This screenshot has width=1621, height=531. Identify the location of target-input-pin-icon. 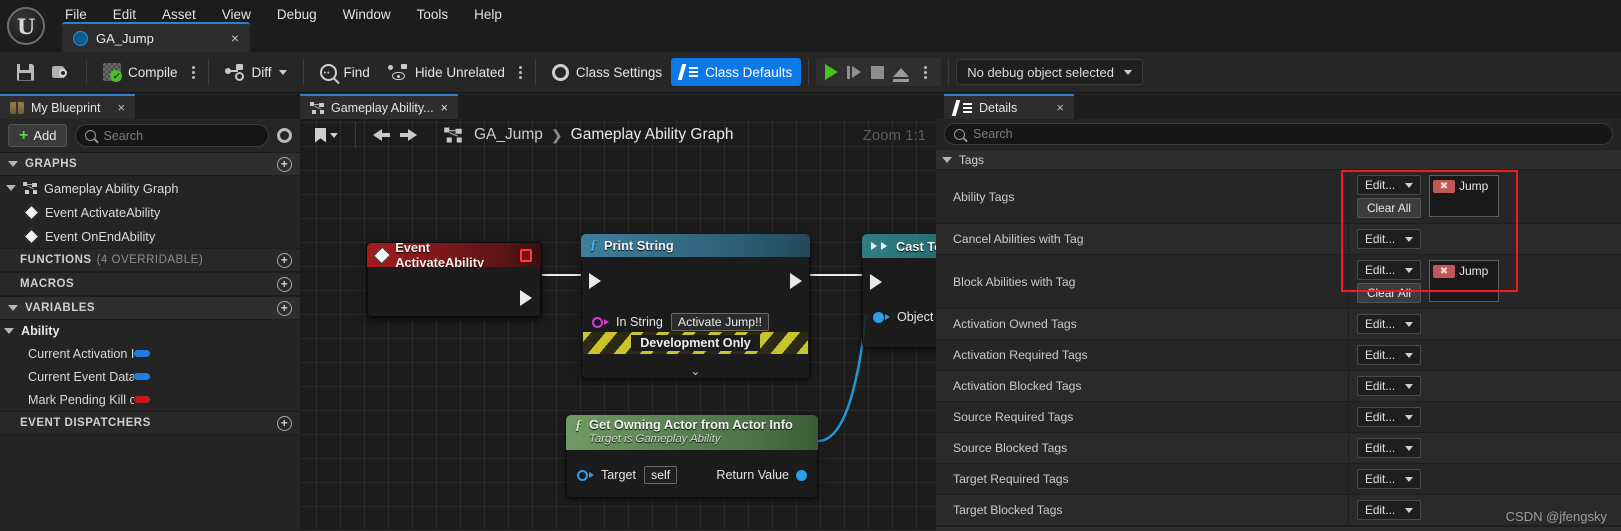
(582, 475).